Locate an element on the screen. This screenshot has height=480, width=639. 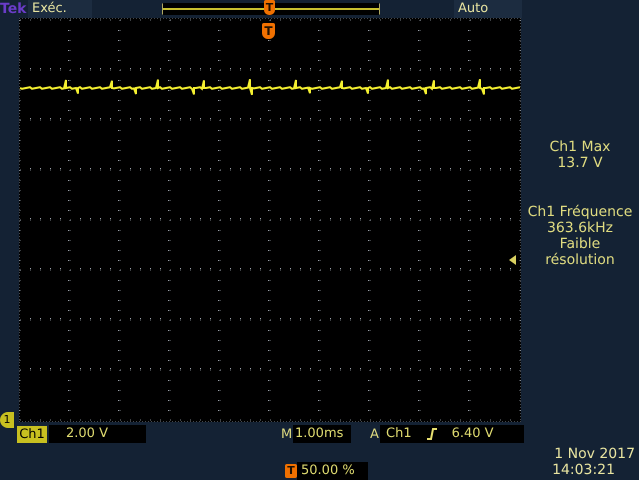
measurement-text: Ch1 Max is located at coordinates (580, 147).